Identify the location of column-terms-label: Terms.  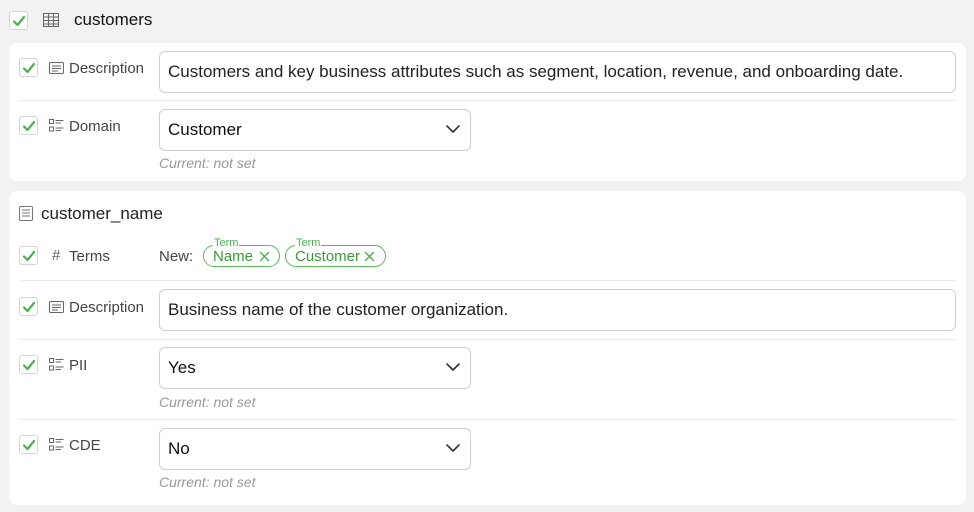
(89, 256).